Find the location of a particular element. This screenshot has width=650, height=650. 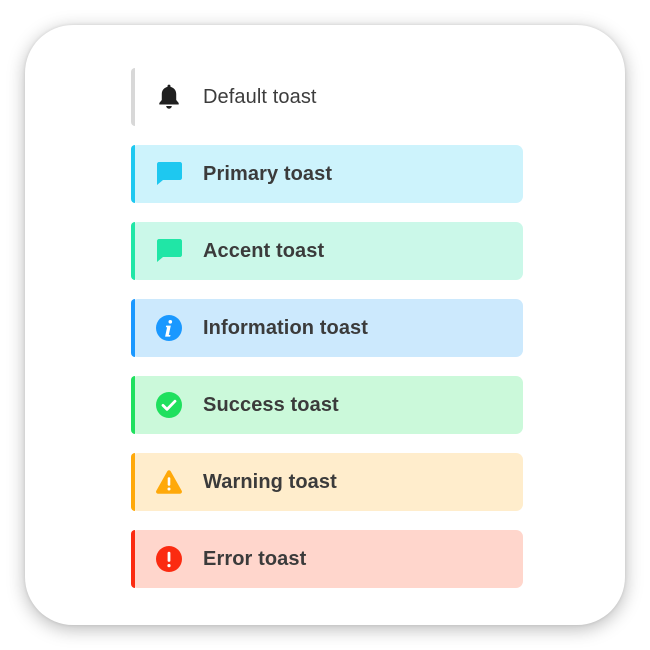

toast-label: Error toast is located at coordinates (255, 559).